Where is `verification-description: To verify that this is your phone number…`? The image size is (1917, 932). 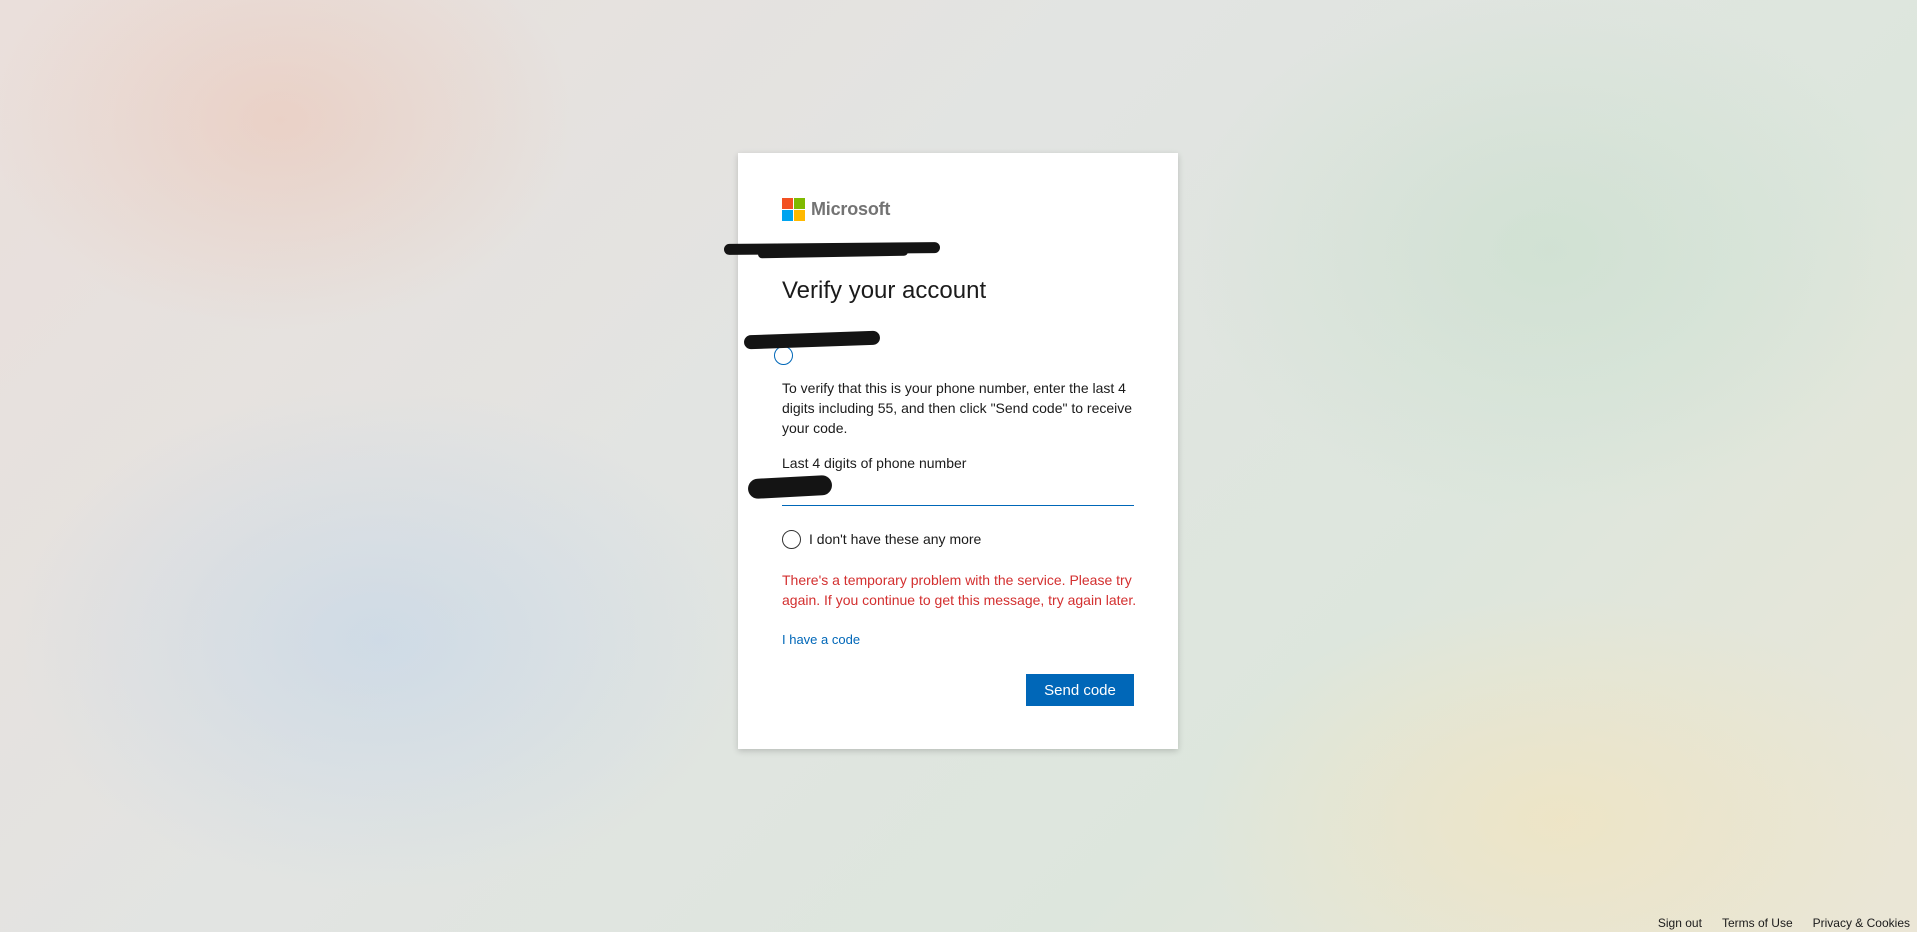
verification-description: To verify that this is your phone number… is located at coordinates (957, 408).